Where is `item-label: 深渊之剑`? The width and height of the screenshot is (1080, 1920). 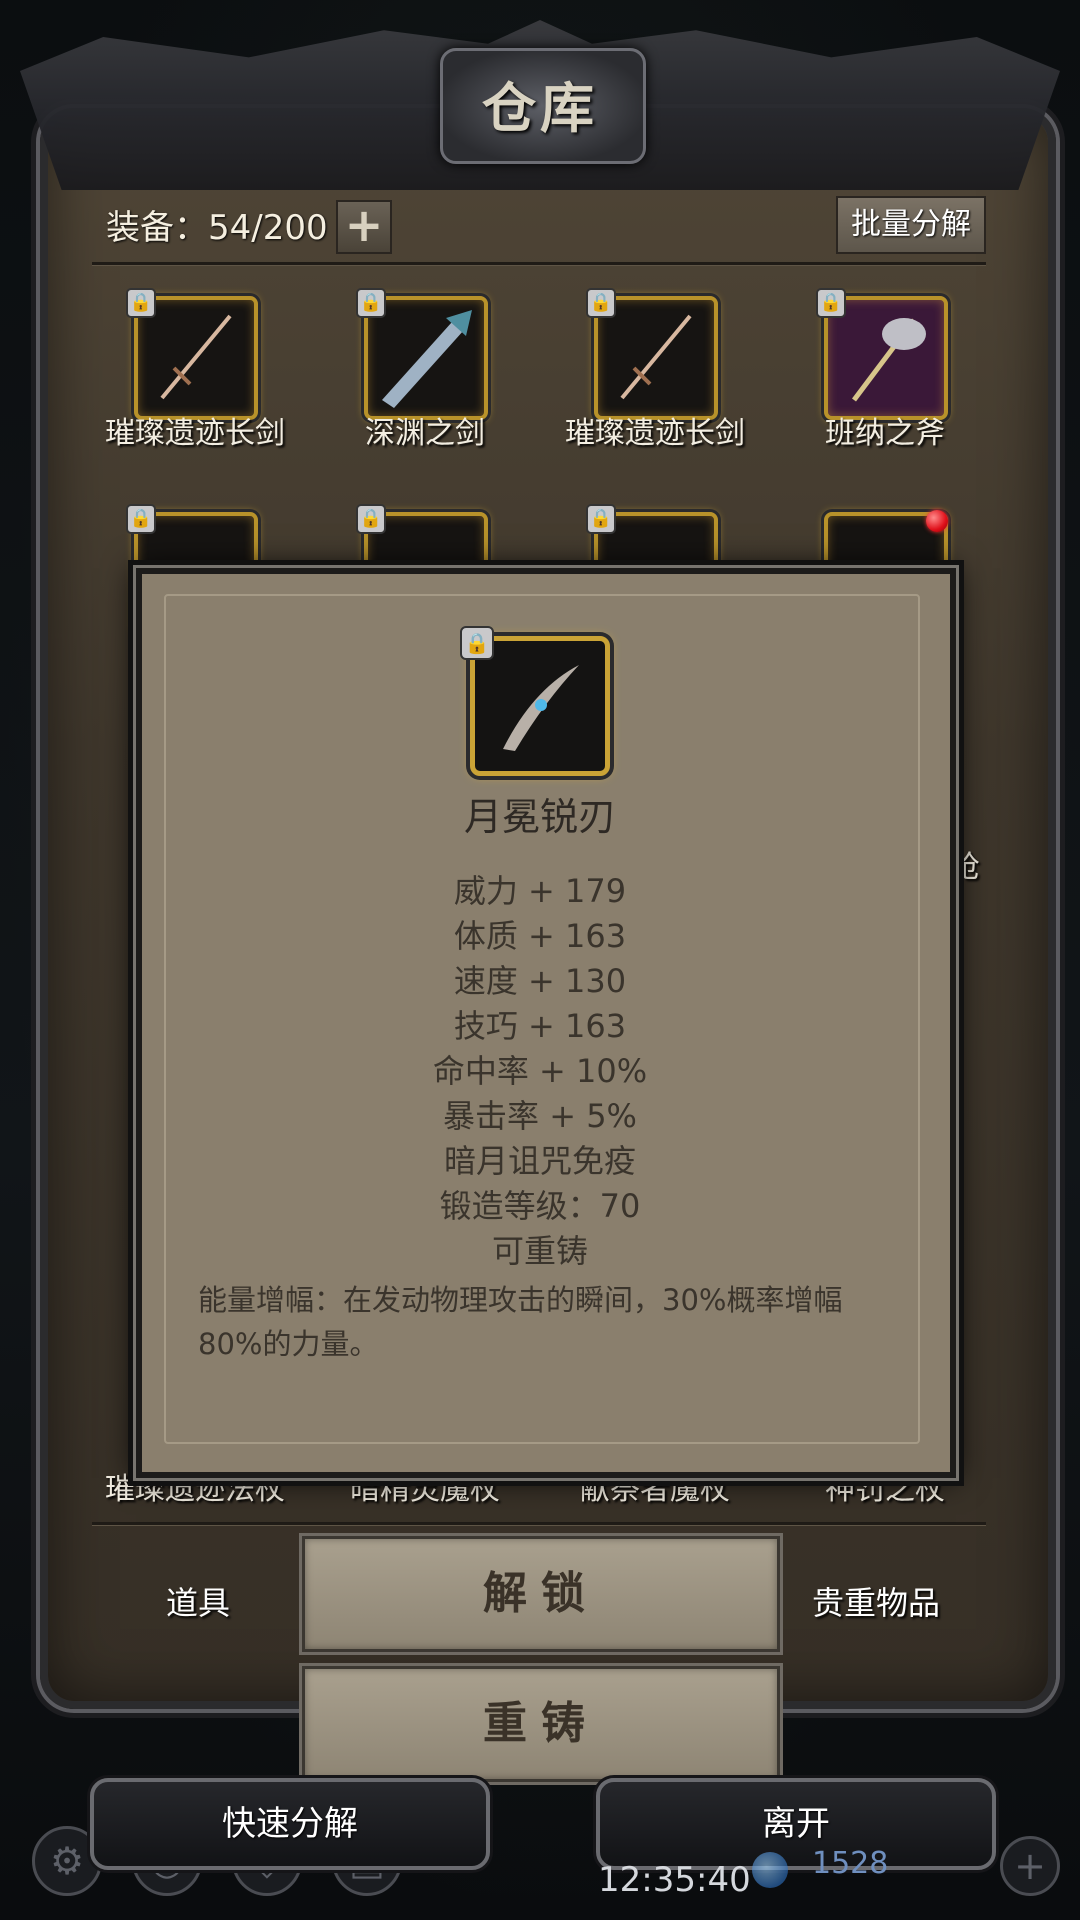 item-label: 深渊之剑 is located at coordinates (425, 433).